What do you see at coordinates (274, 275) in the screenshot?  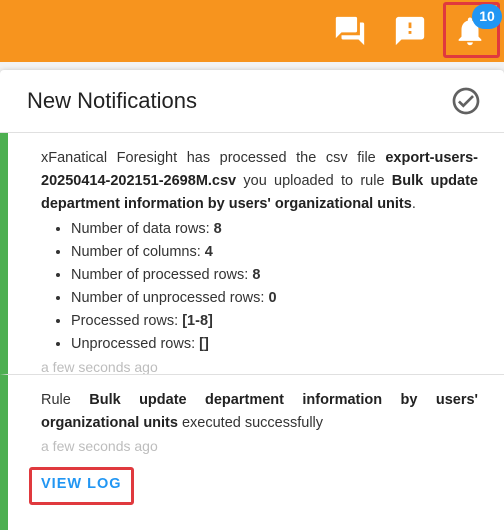 I see `stat-item: Number of processed rows: 8` at bounding box center [274, 275].